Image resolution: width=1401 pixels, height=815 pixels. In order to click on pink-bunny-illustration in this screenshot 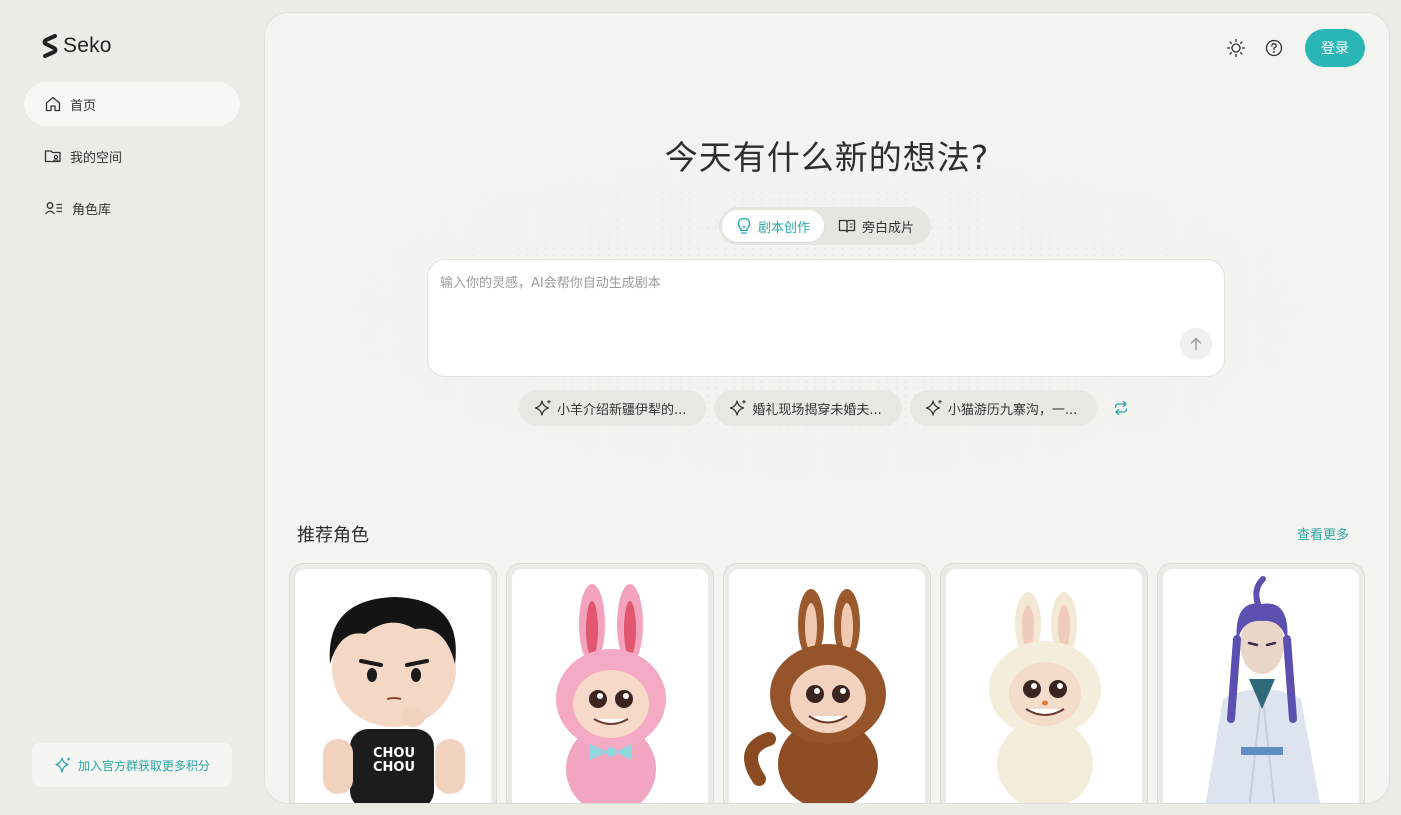, I will do `click(611, 693)`.